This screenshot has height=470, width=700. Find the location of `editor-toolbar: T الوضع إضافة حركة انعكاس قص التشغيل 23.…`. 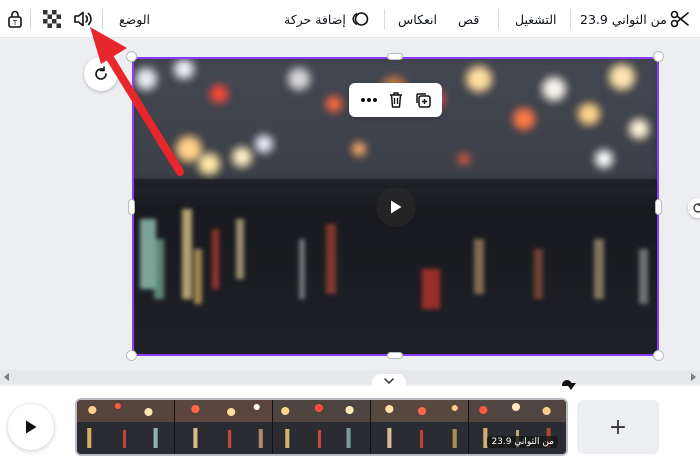

editor-toolbar: T الوضع إضافة حركة انعكاس قص التشغيل 23.… is located at coordinates (350, 19).